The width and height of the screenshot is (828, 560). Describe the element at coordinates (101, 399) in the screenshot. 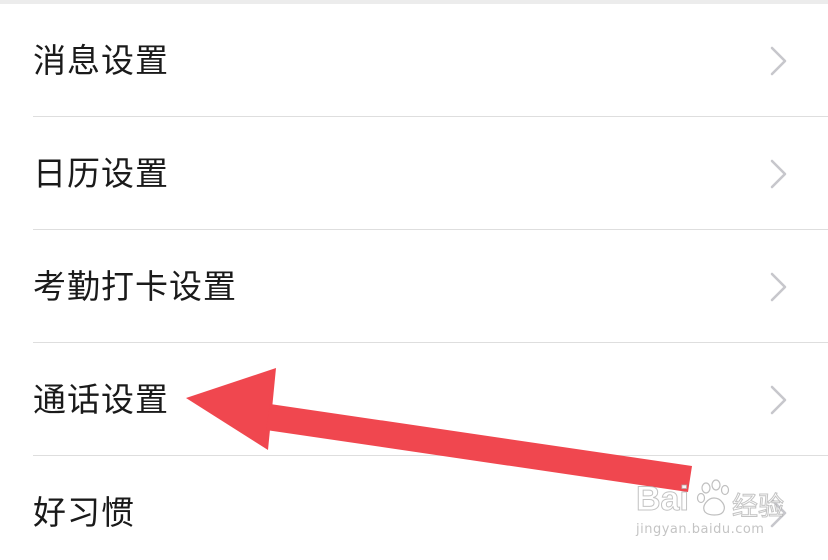

I see `settings-item-label: 通话设置` at that location.